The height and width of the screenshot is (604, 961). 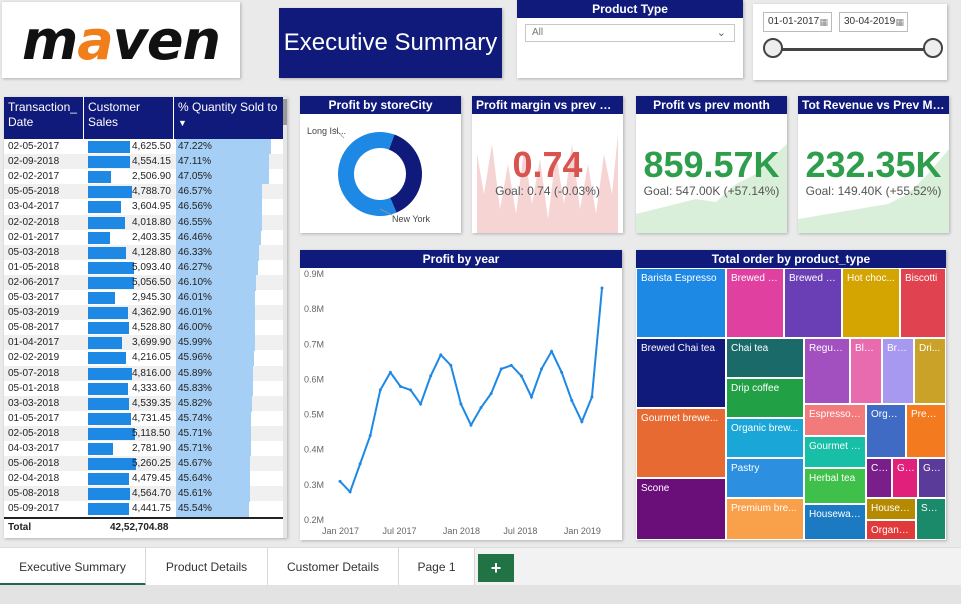 What do you see at coordinates (765, 358) in the screenshot?
I see `treemap-tile: Chai tea` at bounding box center [765, 358].